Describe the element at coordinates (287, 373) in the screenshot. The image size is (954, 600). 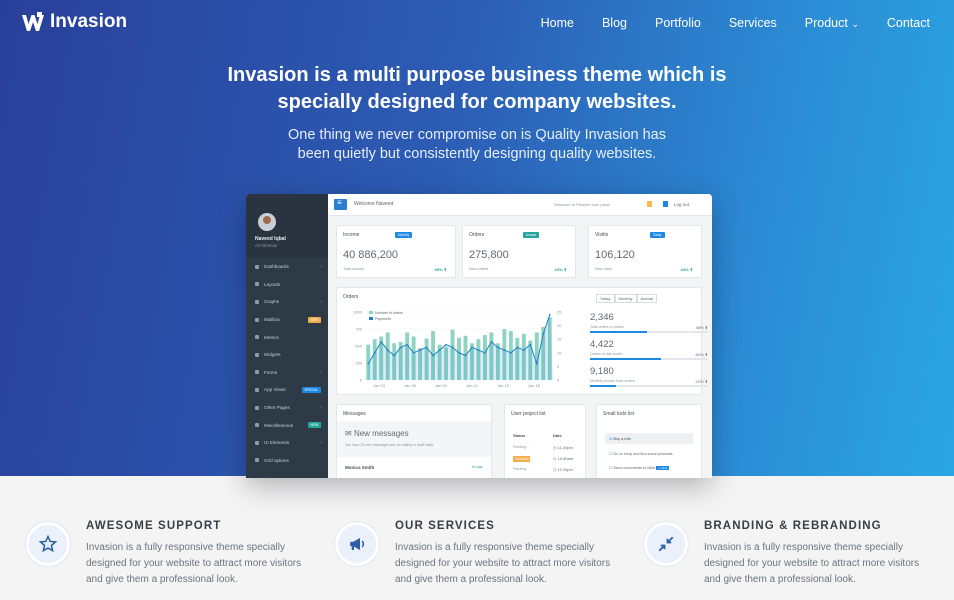
I see `sidebar-item: Forms ‹` at that location.